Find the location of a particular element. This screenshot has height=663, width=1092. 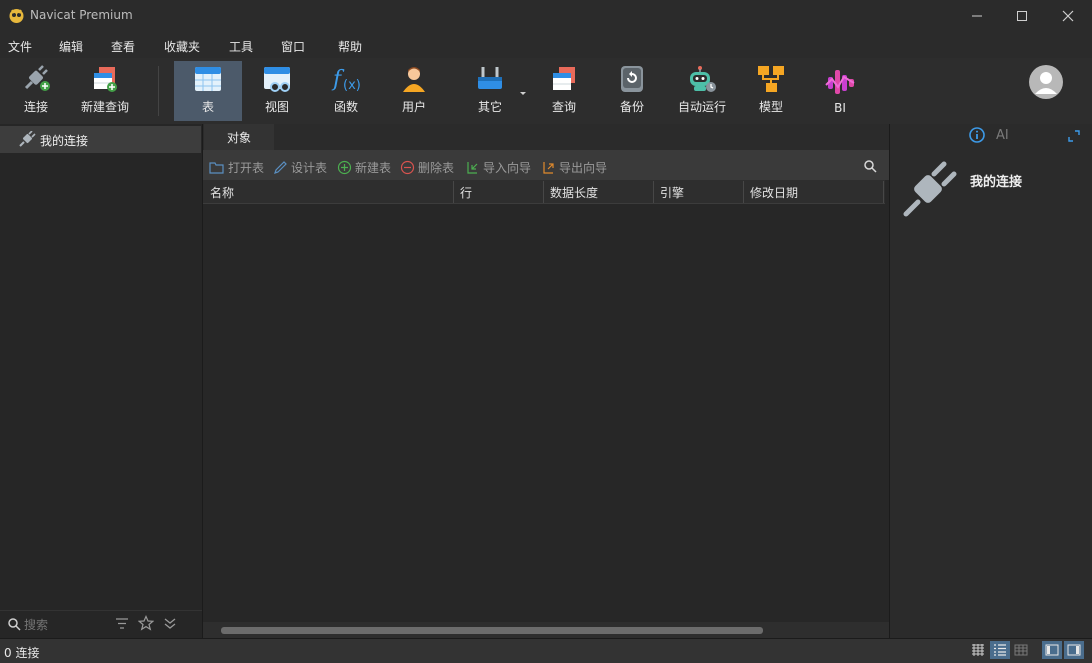

toggle-left-panel-button is located at coordinates (1052, 650).